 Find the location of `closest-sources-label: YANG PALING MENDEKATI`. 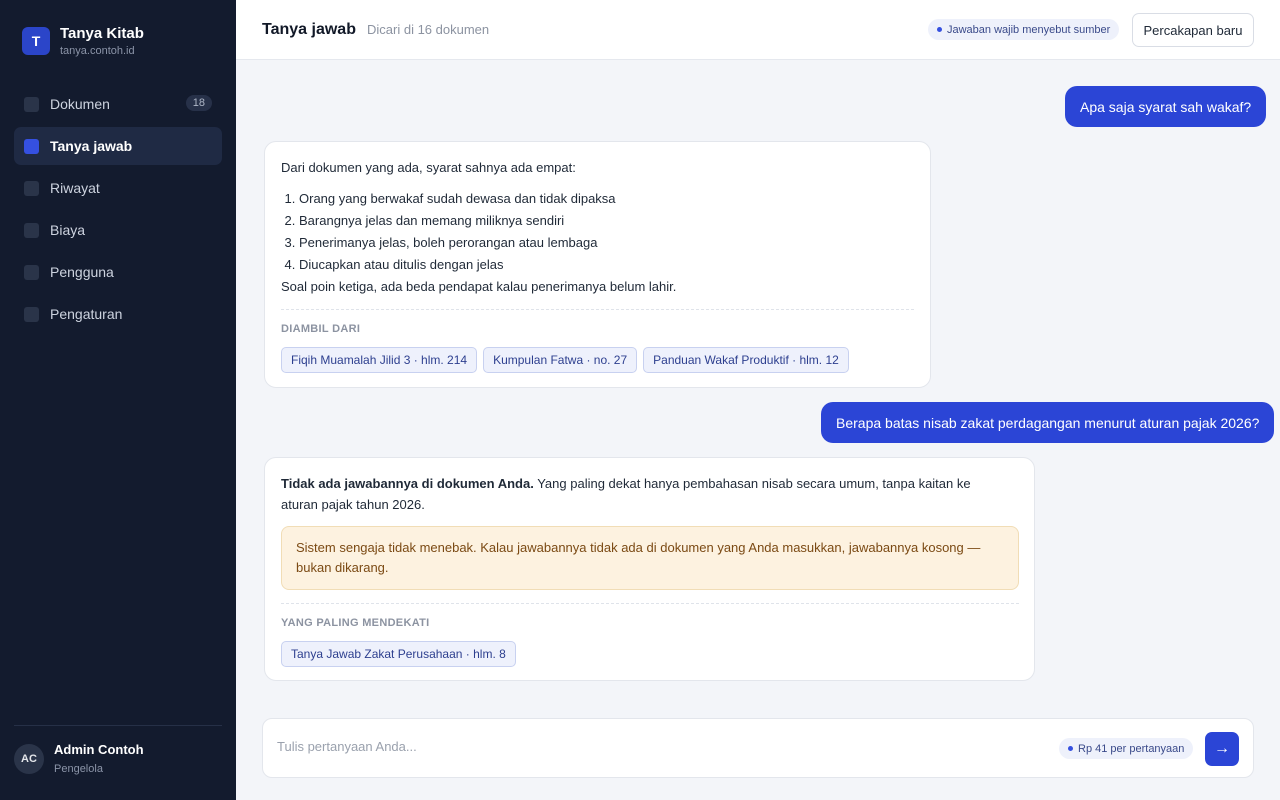

closest-sources-label: YANG PALING MENDEKATI is located at coordinates (355, 623).